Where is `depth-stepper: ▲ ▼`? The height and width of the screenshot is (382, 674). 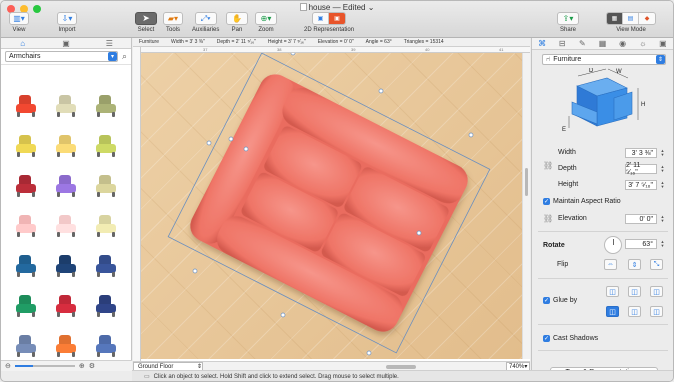
depth-stepper: ▲ ▼ is located at coordinates (662, 169).